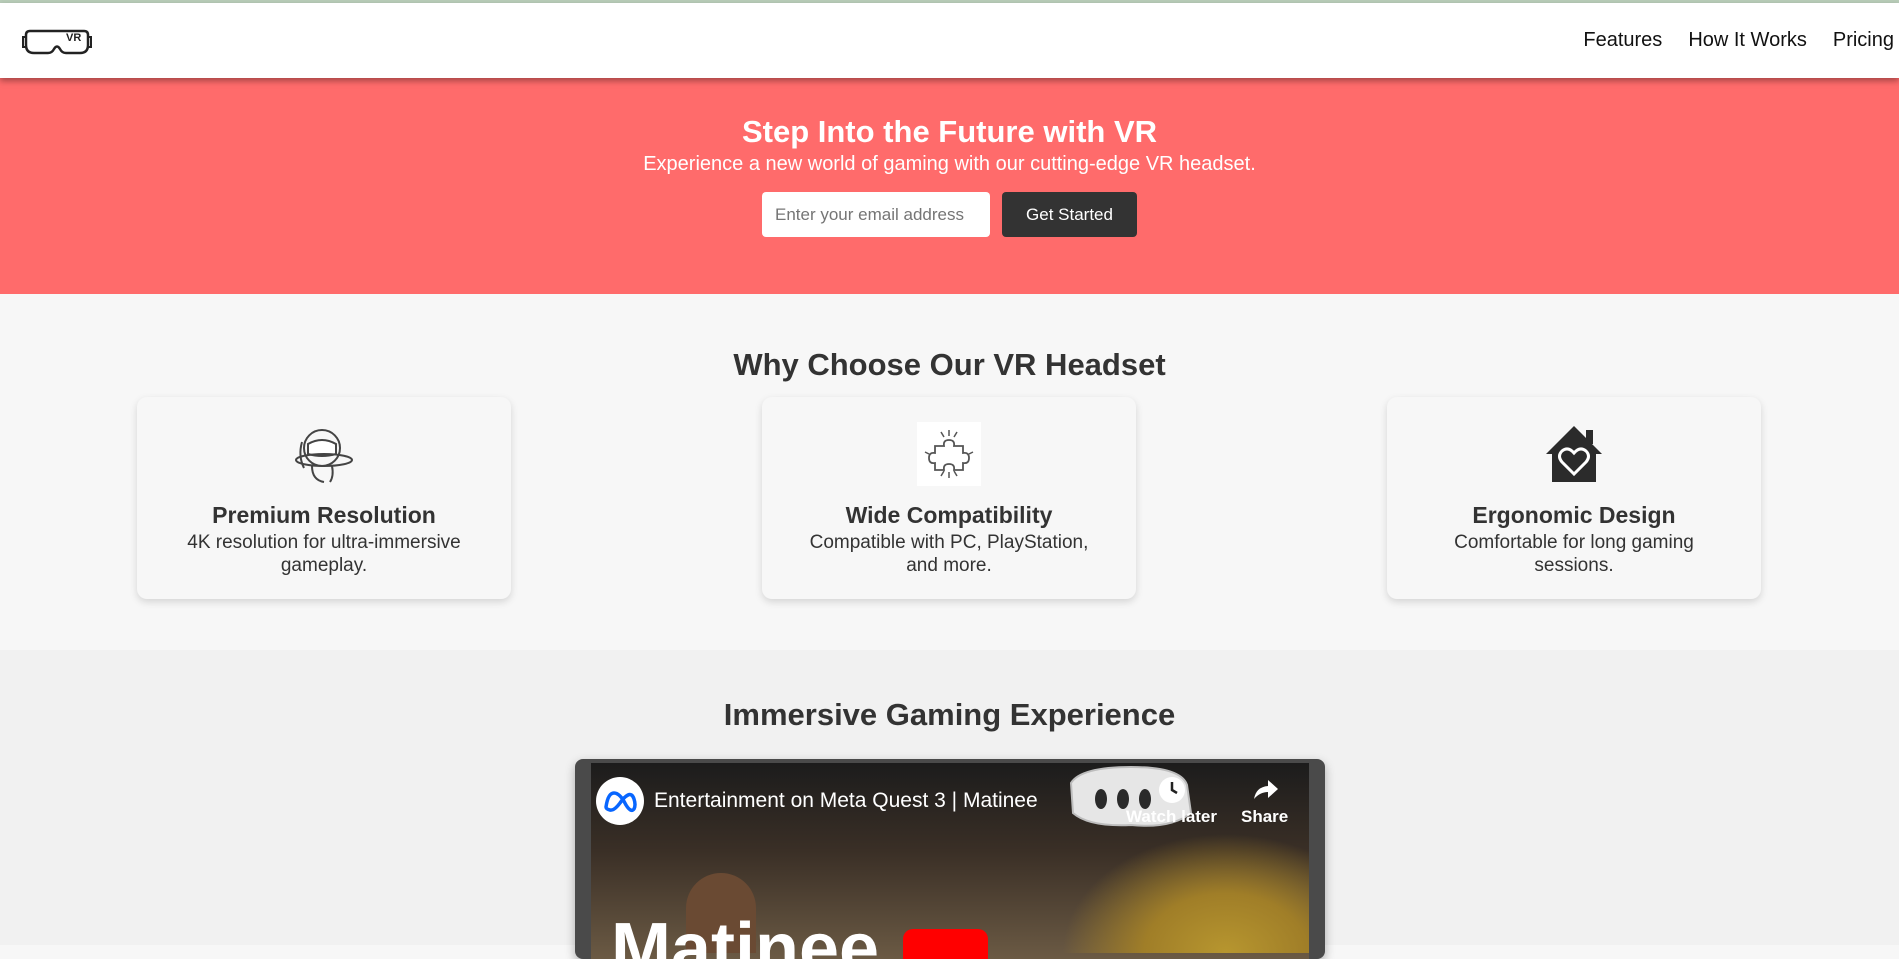 Image resolution: width=1899 pixels, height=959 pixels. I want to click on nav-pricing: Pricing, so click(1863, 40).